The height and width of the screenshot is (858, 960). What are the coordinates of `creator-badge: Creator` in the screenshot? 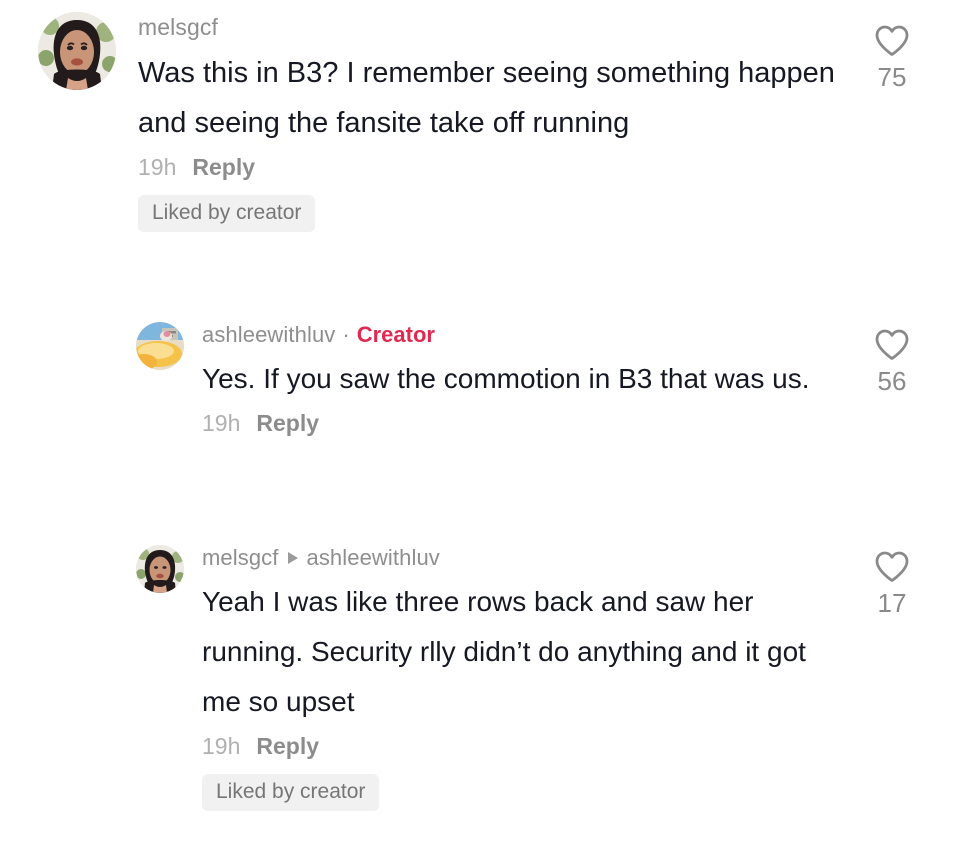 It's located at (395, 334).